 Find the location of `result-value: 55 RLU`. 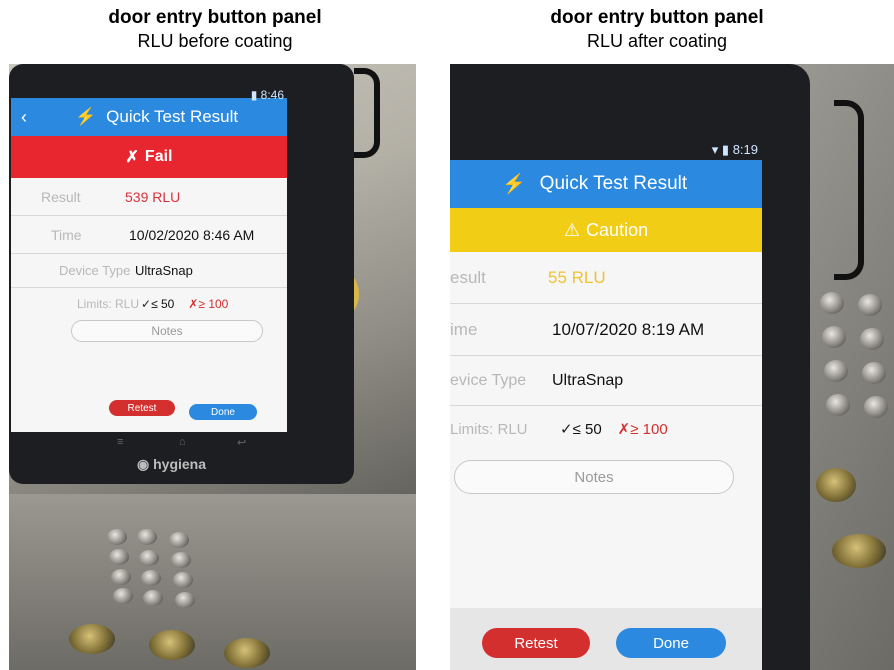

result-value: 55 RLU is located at coordinates (577, 277).